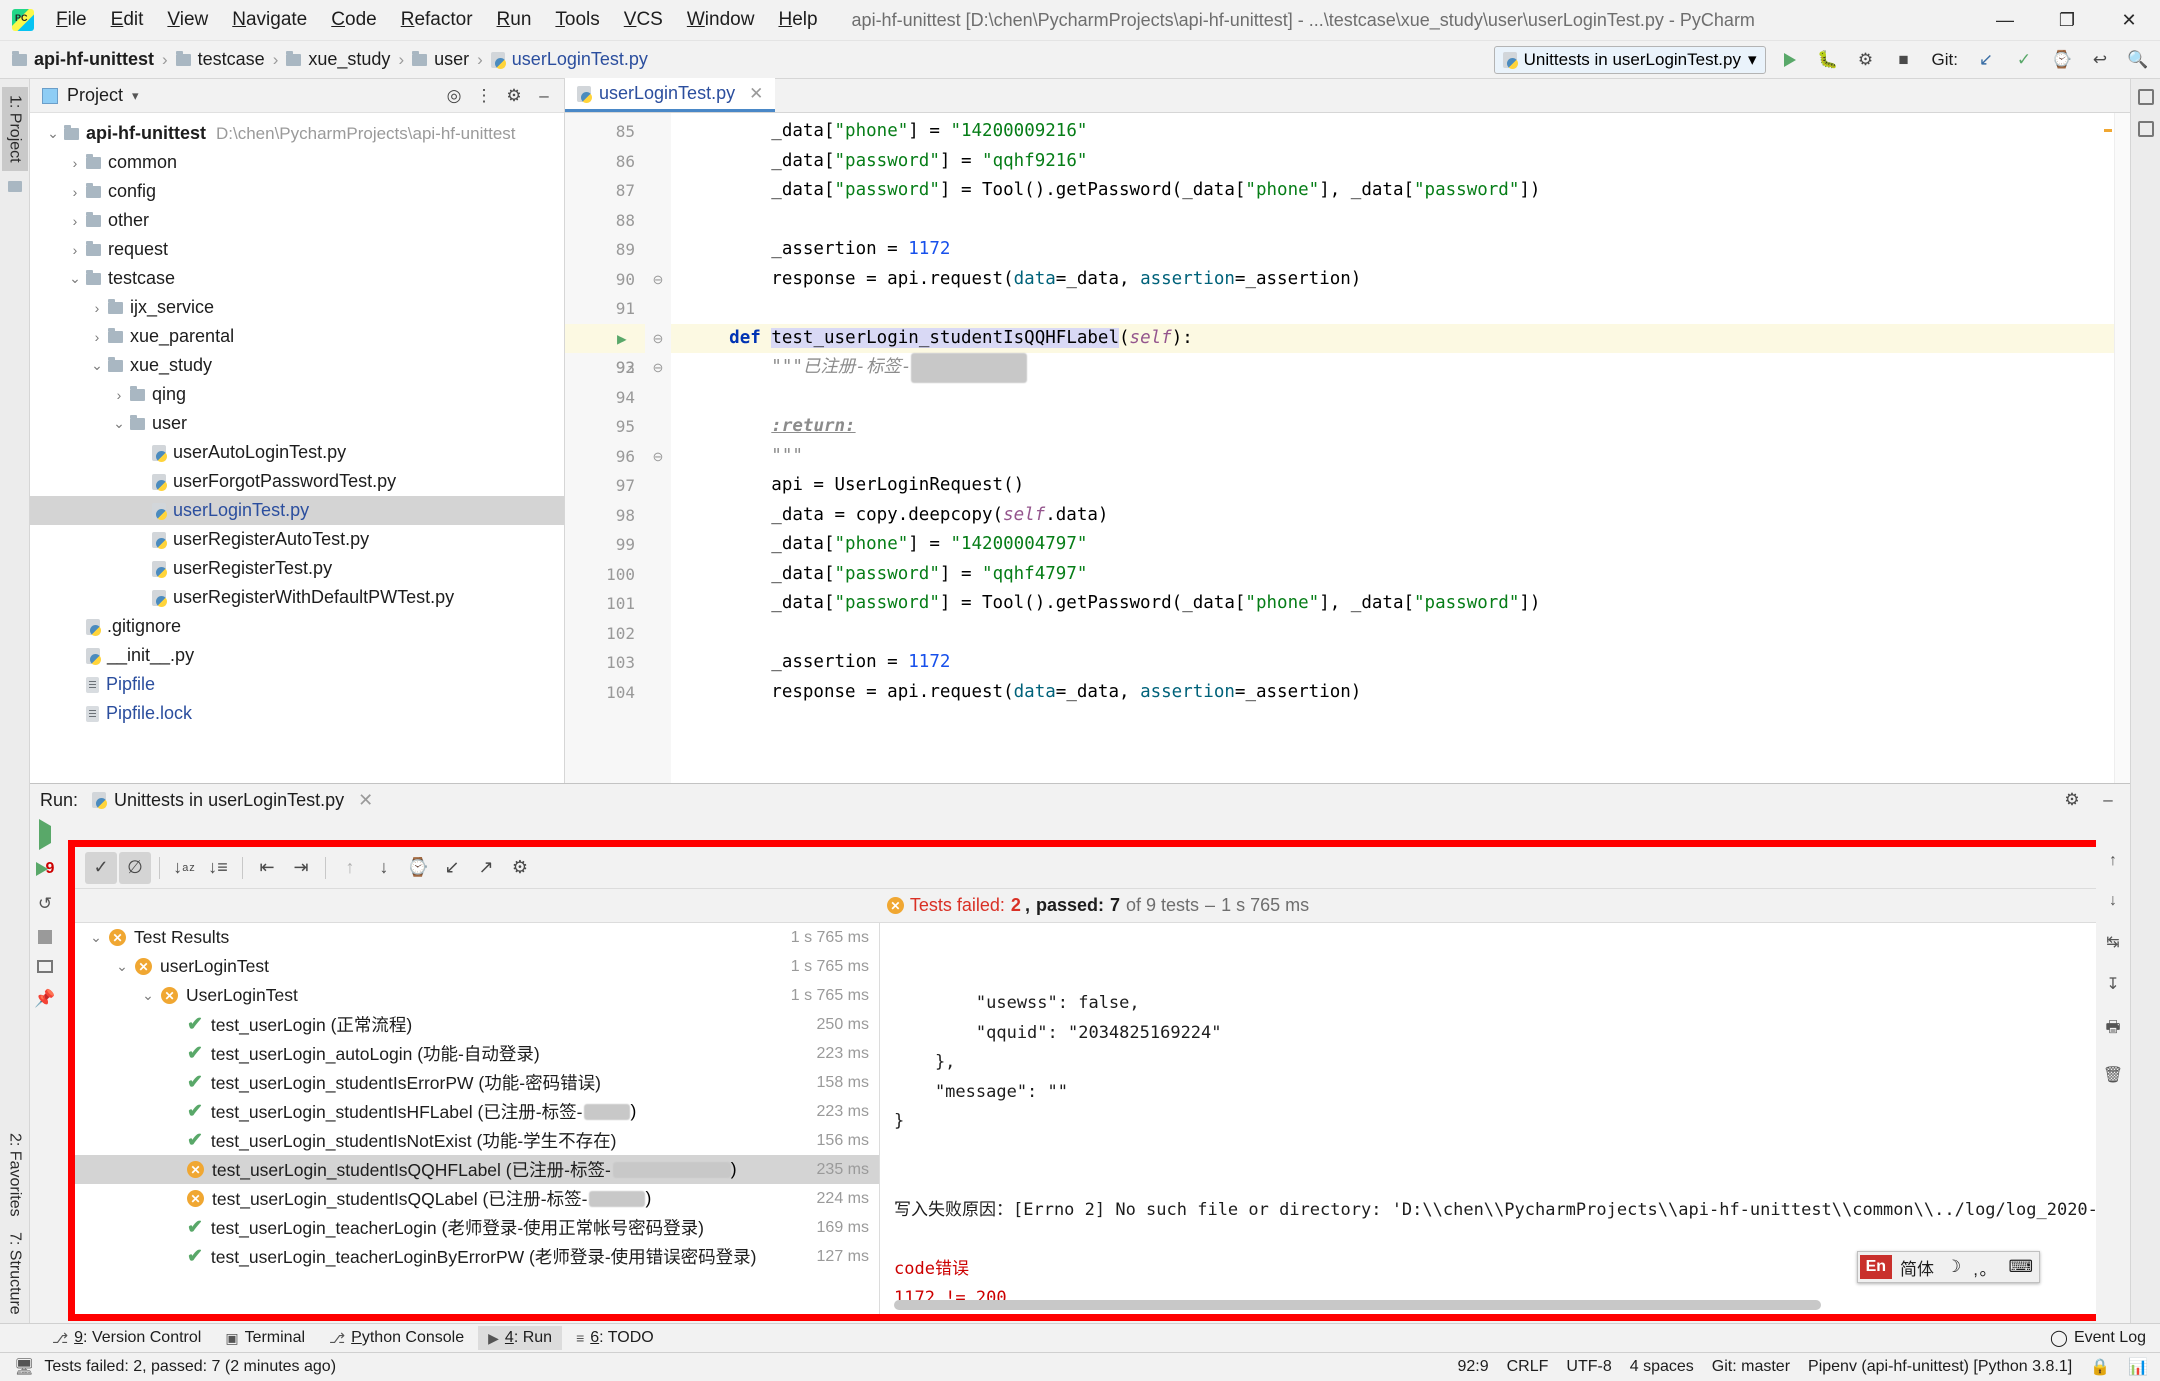 This screenshot has width=2160, height=1381. I want to click on close-icon: ✕, so click(756, 94).